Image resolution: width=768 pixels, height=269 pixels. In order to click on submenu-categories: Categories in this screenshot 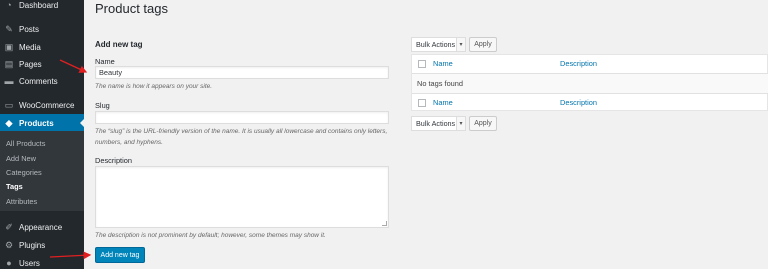, I will do `click(24, 172)`.